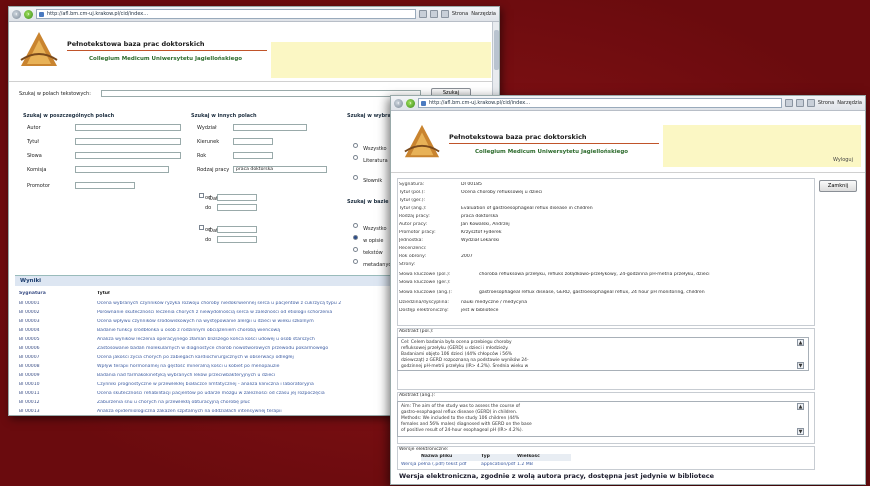  I want to click on section-other-header: Szukaj w innych polach, so click(224, 116).